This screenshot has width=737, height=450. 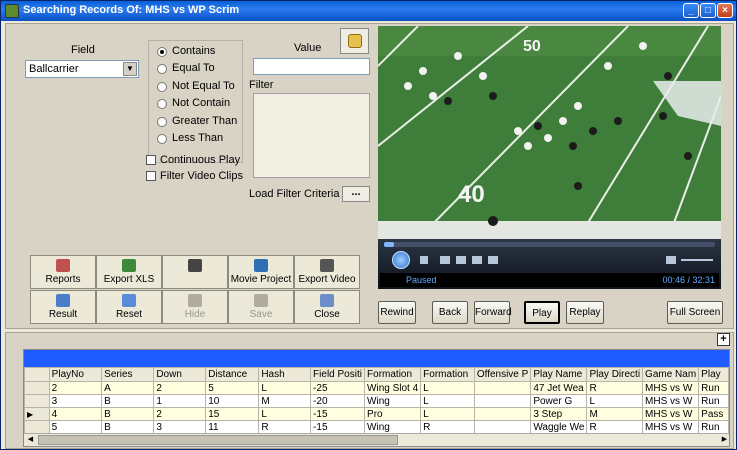 I want to click on table-cell: 15, so click(x=232, y=414).